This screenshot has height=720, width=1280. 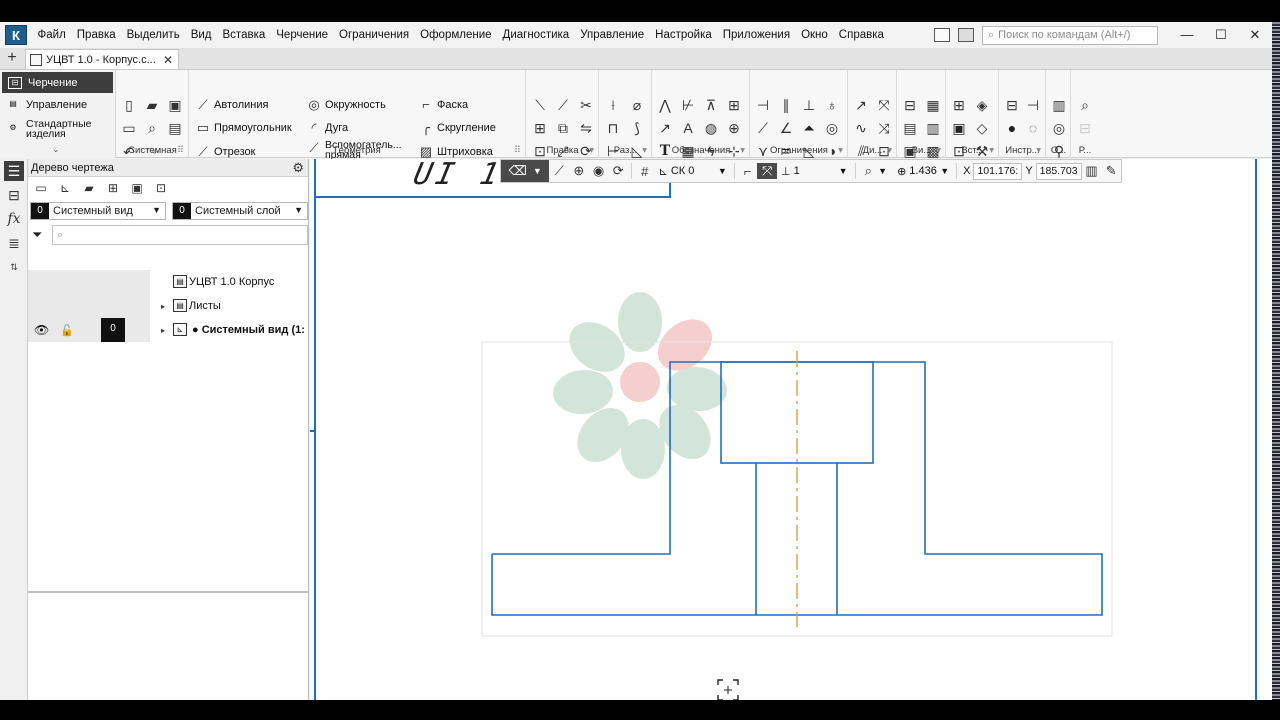 What do you see at coordinates (982, 105) in the screenshot?
I see `insert-image-icon: ◈` at bounding box center [982, 105].